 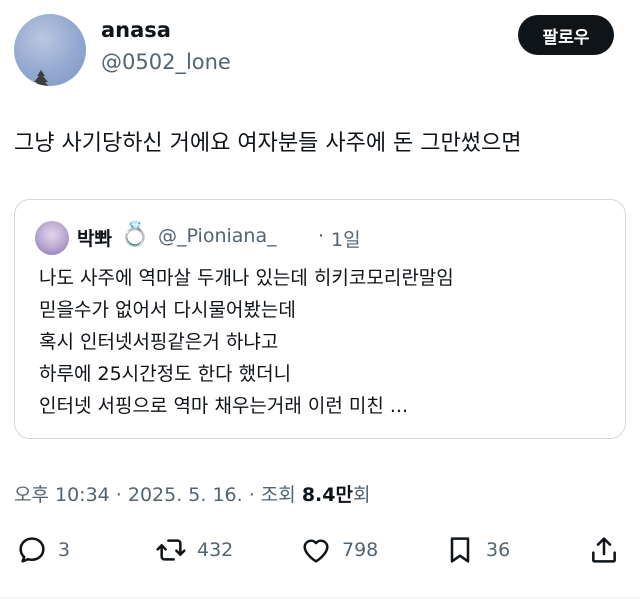 What do you see at coordinates (159, 342) in the screenshot?
I see `quoted-text-line: 혹시 인터넷서핑같은거 하냐고` at bounding box center [159, 342].